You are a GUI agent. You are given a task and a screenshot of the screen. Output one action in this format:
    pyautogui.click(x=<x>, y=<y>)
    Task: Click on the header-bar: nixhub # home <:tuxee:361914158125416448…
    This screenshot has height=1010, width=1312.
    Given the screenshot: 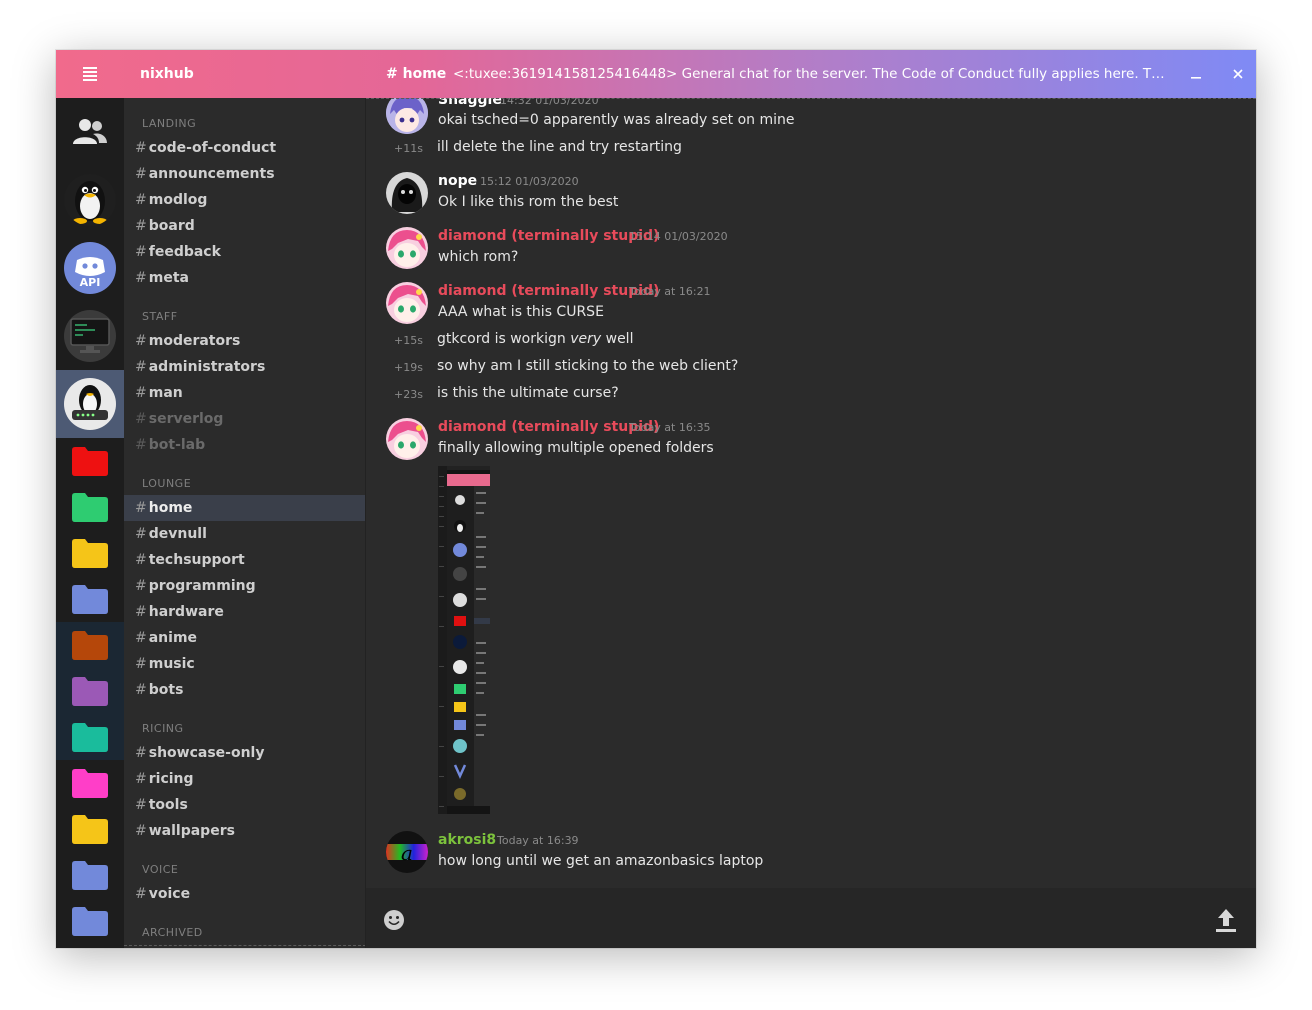 What is the action you would take?
    pyautogui.click(x=656, y=74)
    